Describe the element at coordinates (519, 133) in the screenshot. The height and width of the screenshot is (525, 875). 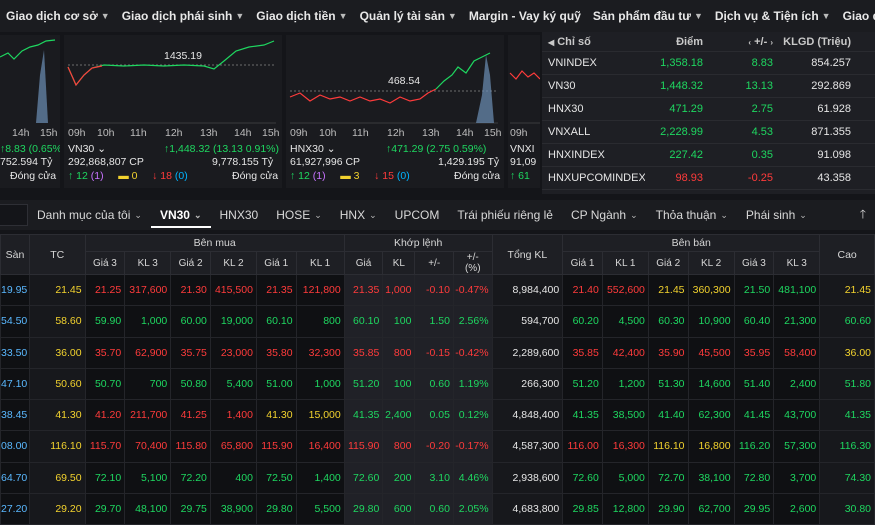
I see `time-label: 09h` at that location.